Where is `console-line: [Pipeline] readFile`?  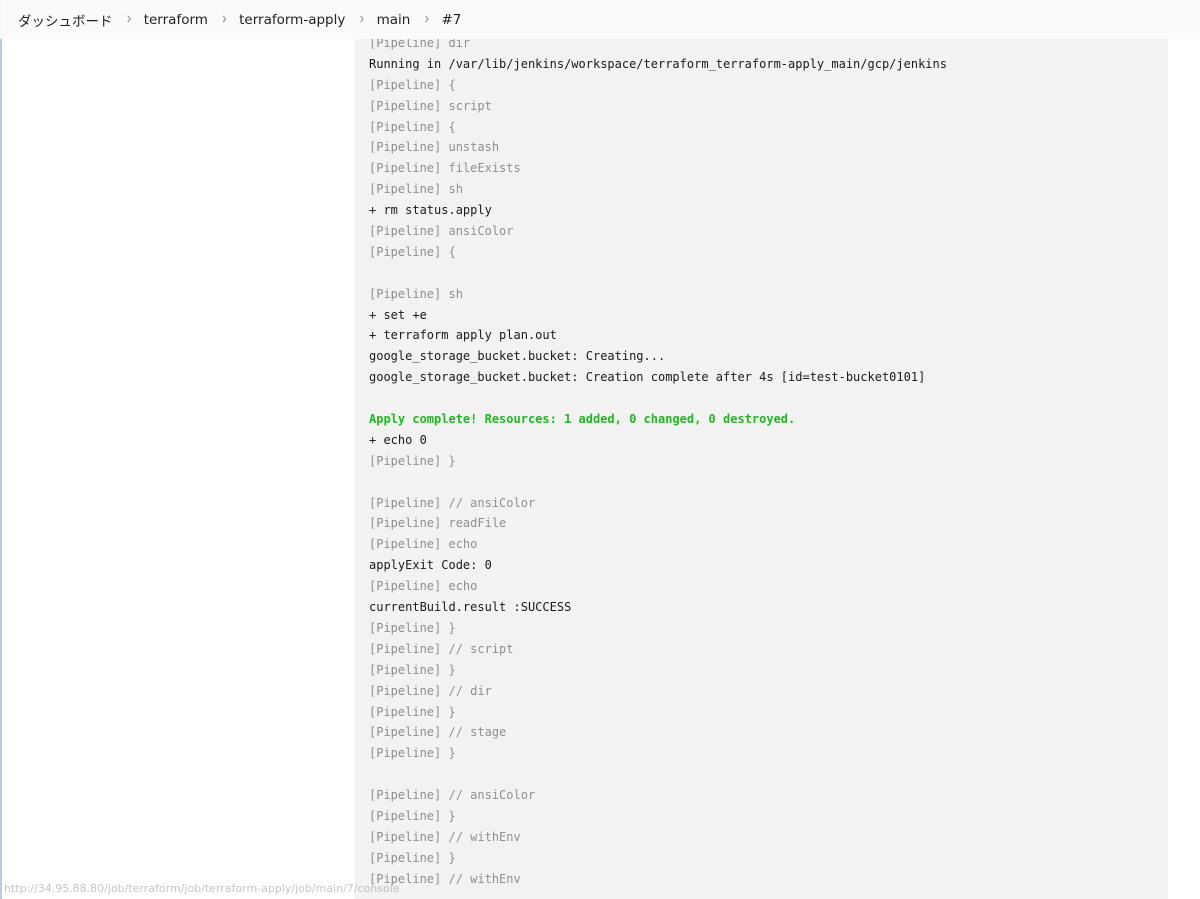
console-line: [Pipeline] readFile is located at coordinates (438, 523).